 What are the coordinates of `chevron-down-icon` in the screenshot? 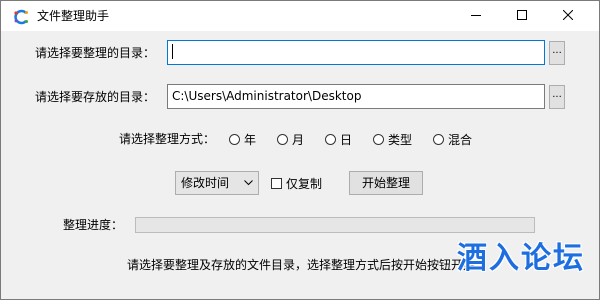 It's located at (248, 183).